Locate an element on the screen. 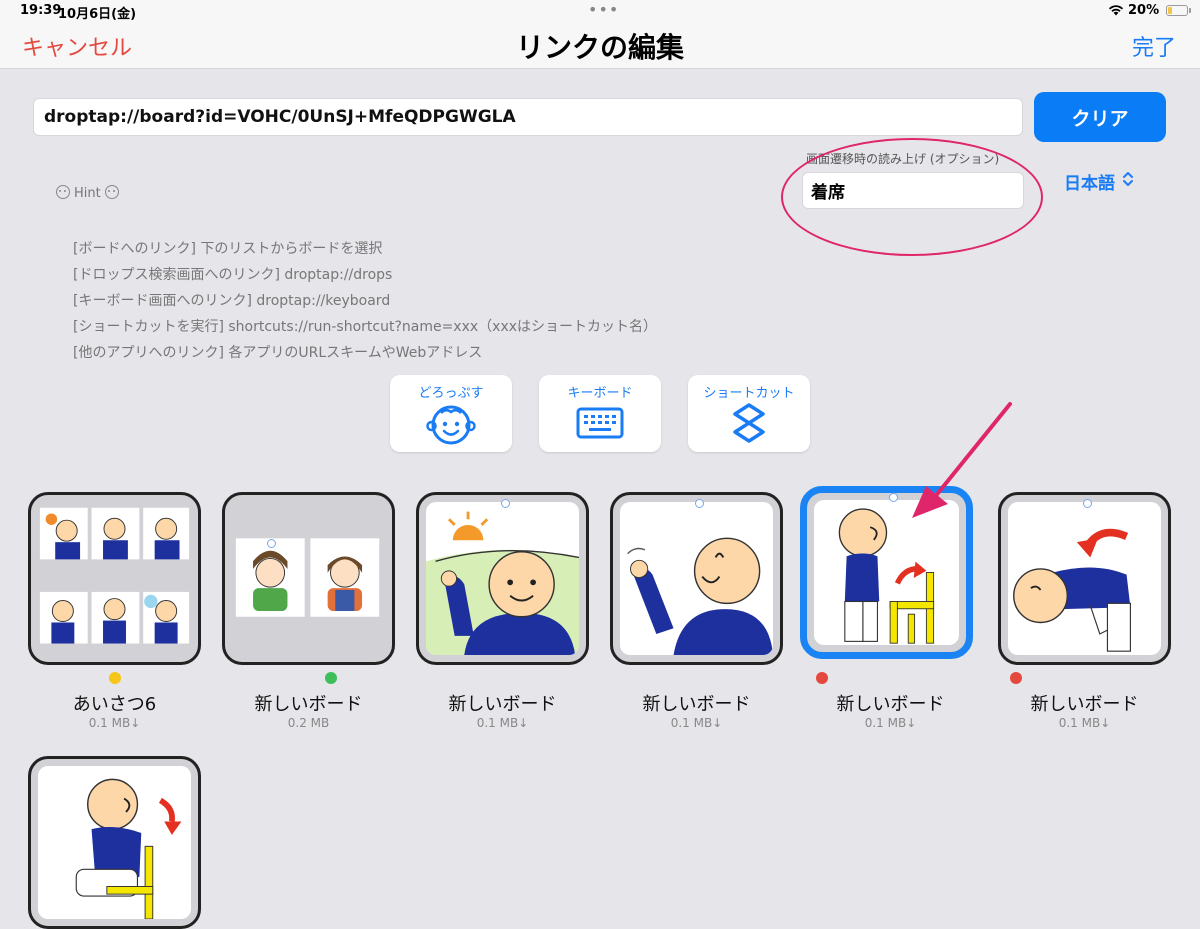 This screenshot has height=929, width=1200. status-time: 19:39 is located at coordinates (41, 10).